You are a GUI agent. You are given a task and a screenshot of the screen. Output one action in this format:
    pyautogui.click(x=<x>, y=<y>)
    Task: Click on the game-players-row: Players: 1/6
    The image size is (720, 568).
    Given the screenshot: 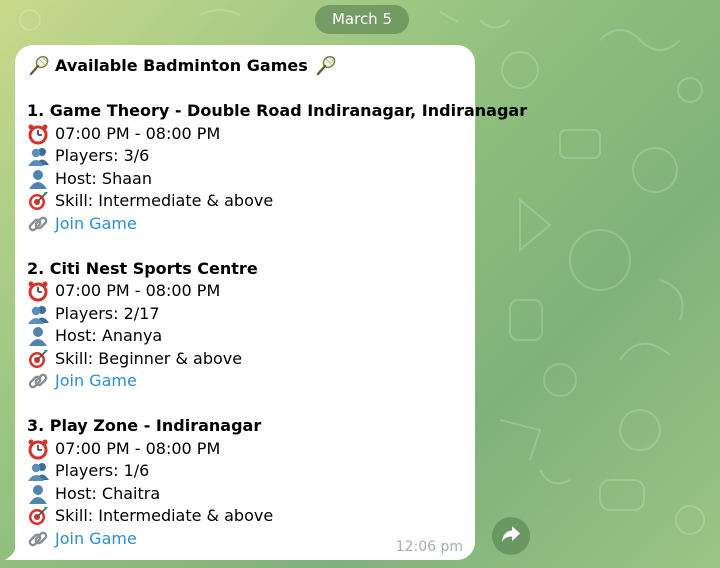 What is the action you would take?
    pyautogui.click(x=251, y=471)
    